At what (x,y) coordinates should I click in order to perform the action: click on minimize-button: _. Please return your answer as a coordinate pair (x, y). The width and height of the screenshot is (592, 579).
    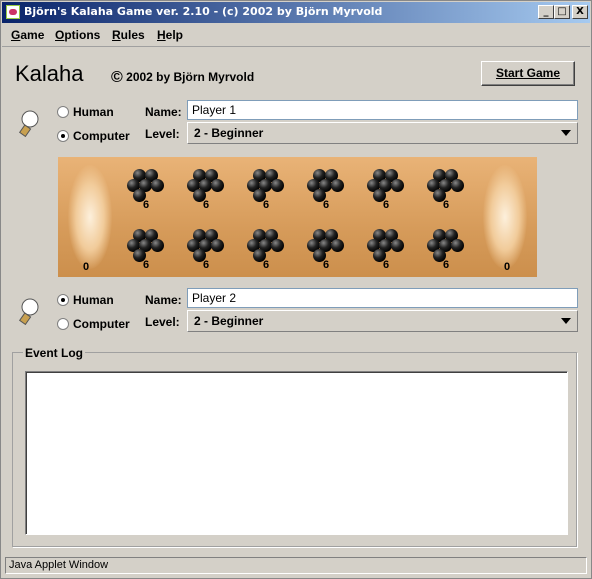
    Looking at the image, I should click on (546, 12).